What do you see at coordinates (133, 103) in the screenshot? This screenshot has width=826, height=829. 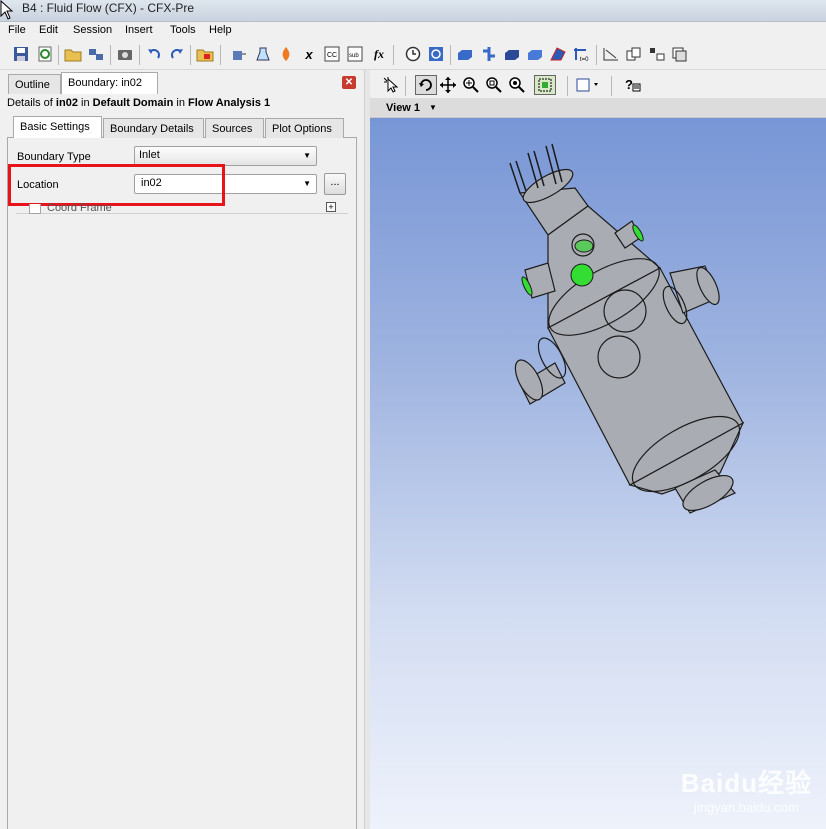 I see `details-domain: Default Domain` at bounding box center [133, 103].